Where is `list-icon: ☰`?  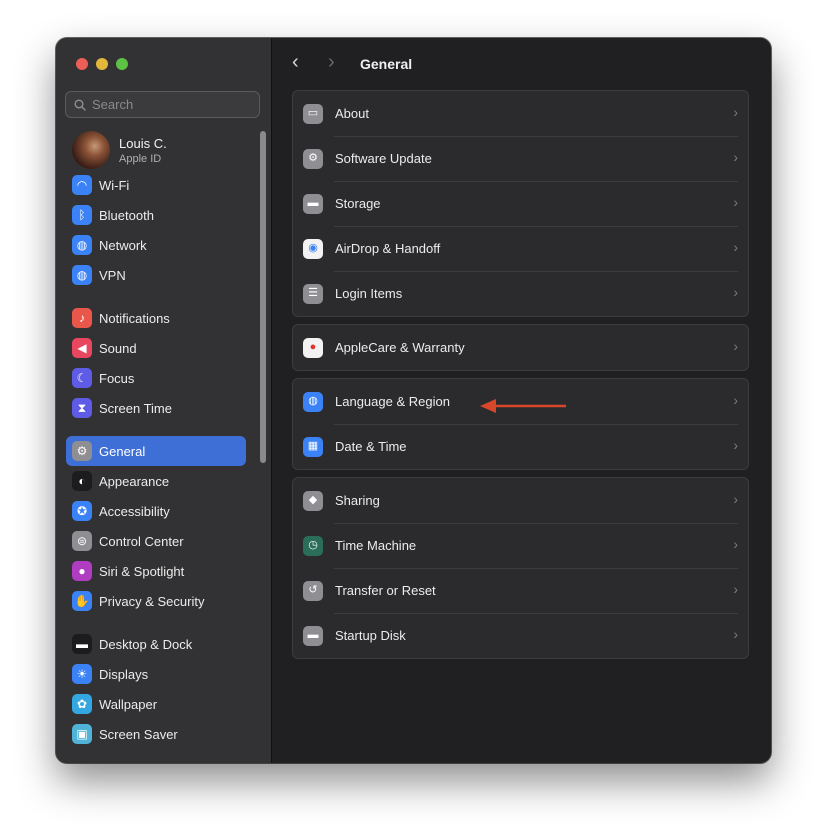 list-icon: ☰ is located at coordinates (313, 293).